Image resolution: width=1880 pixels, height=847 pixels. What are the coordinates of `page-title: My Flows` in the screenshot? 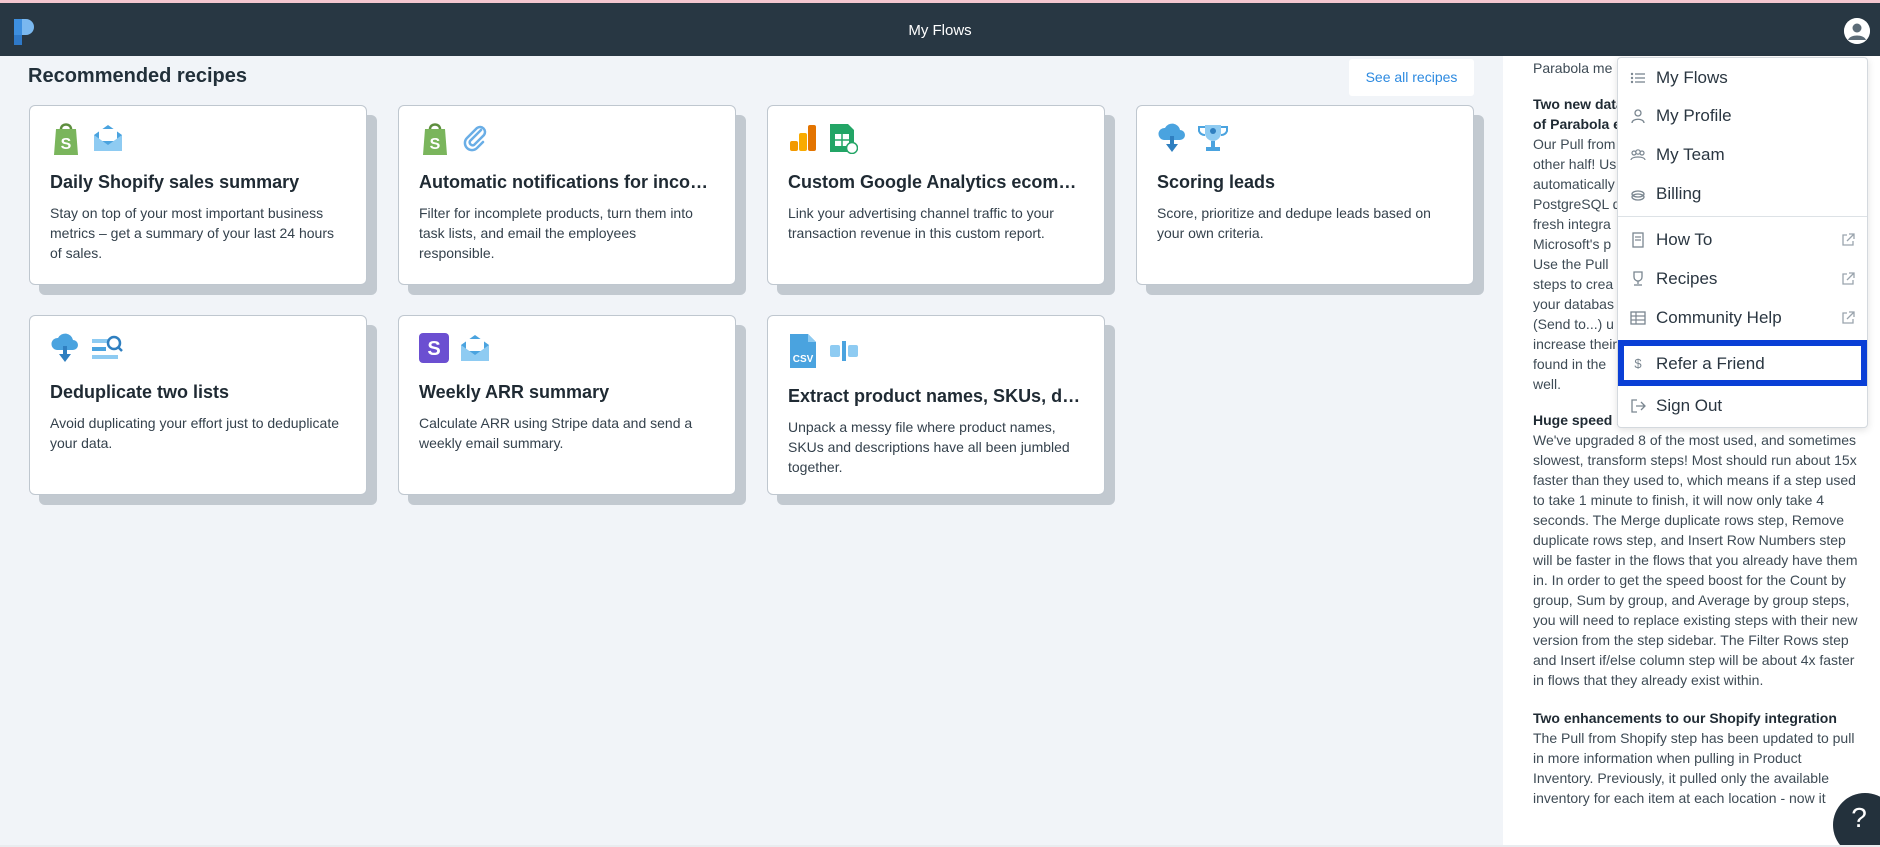 It's located at (940, 30).